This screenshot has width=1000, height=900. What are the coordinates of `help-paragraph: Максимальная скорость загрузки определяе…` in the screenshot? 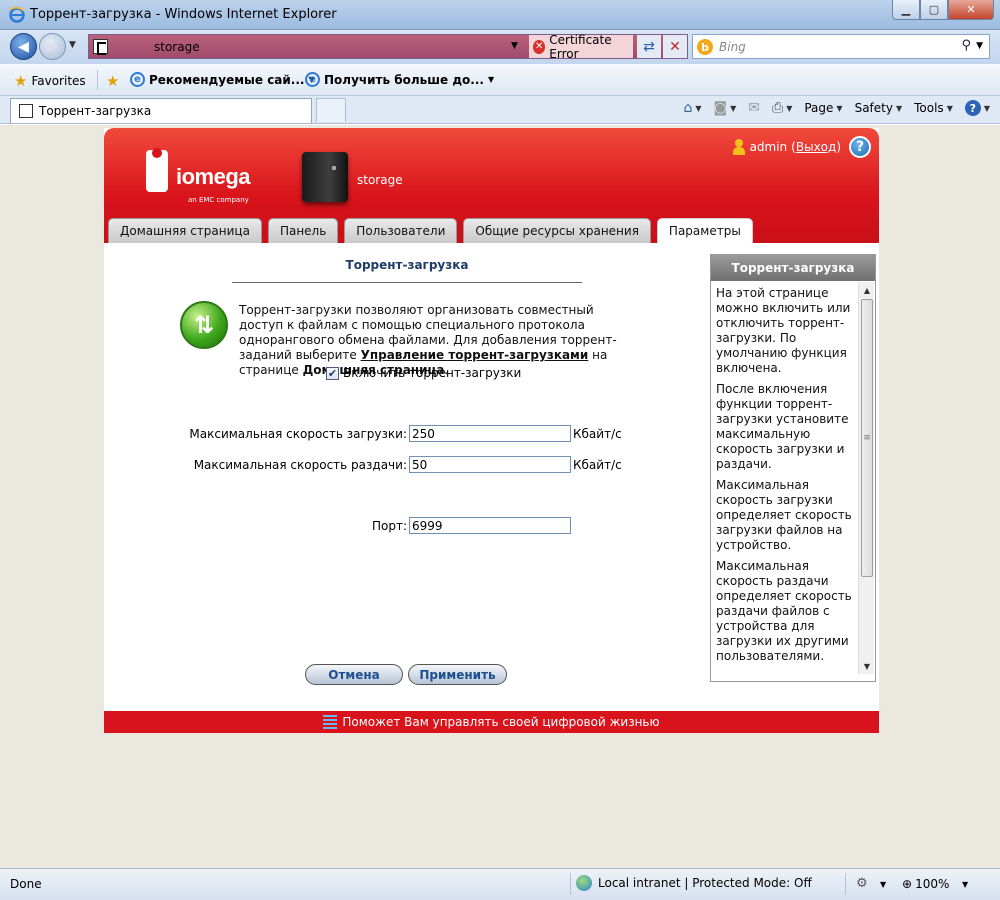 It's located at (784, 515).